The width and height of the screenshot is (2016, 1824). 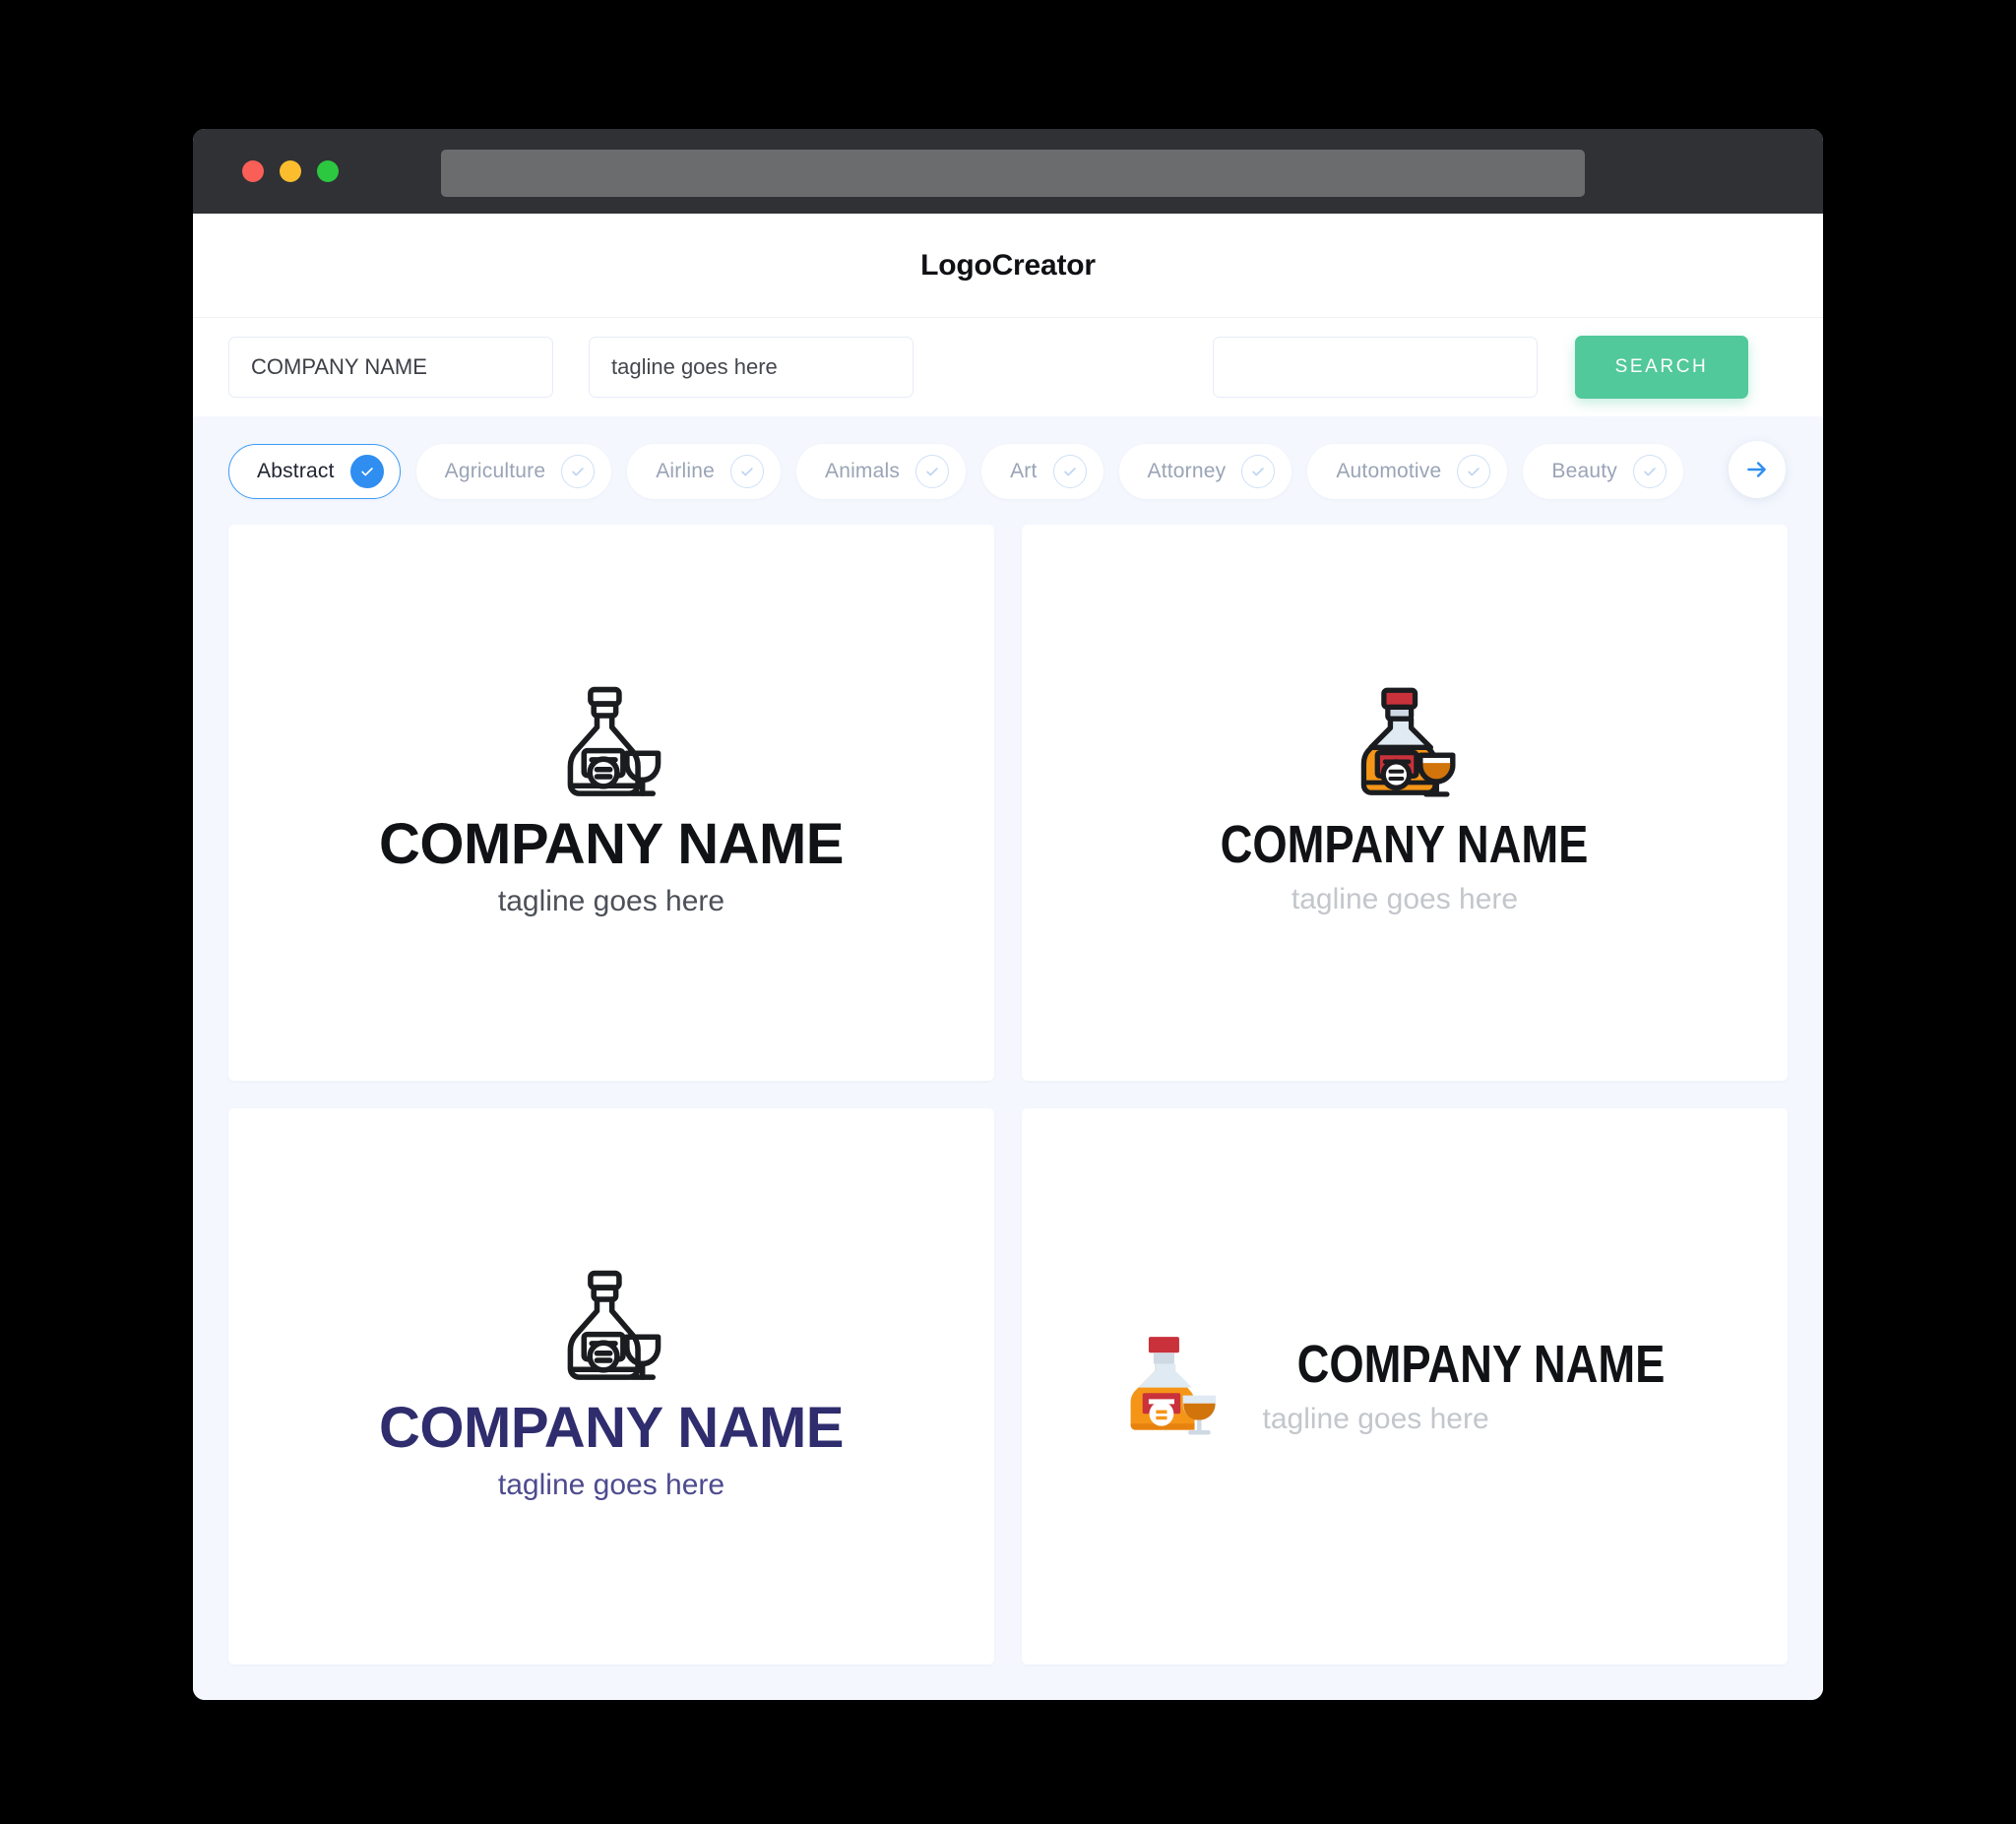 I want to click on maximize-window-button, so click(x=328, y=171).